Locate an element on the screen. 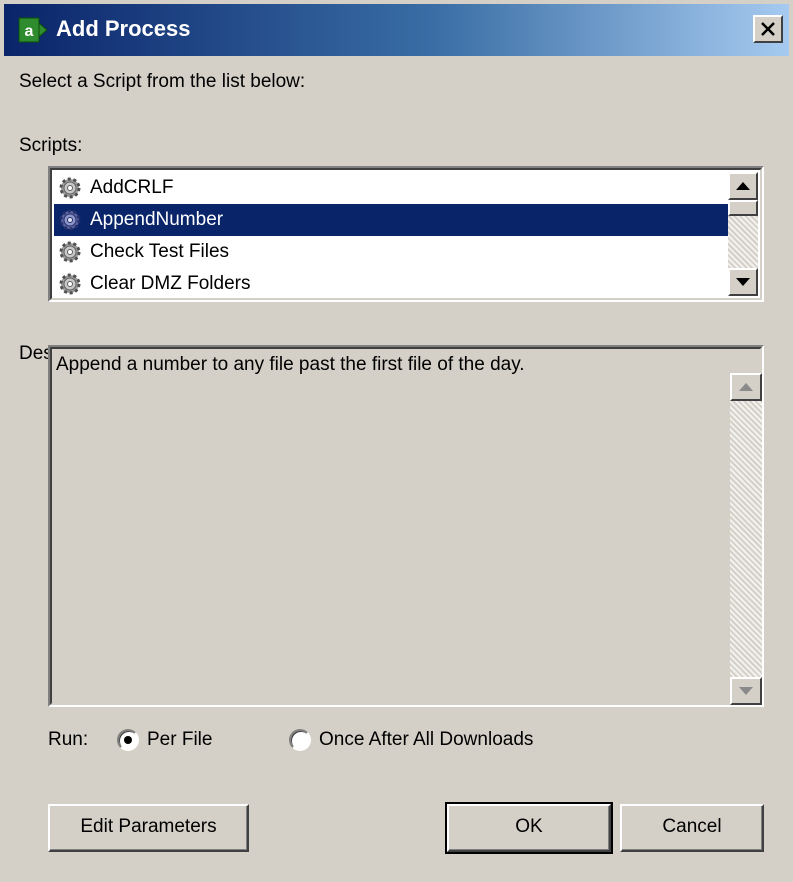 This screenshot has height=882, width=793. radio-once-after-all-downloads-label: Once After All Downloads is located at coordinates (426, 740).